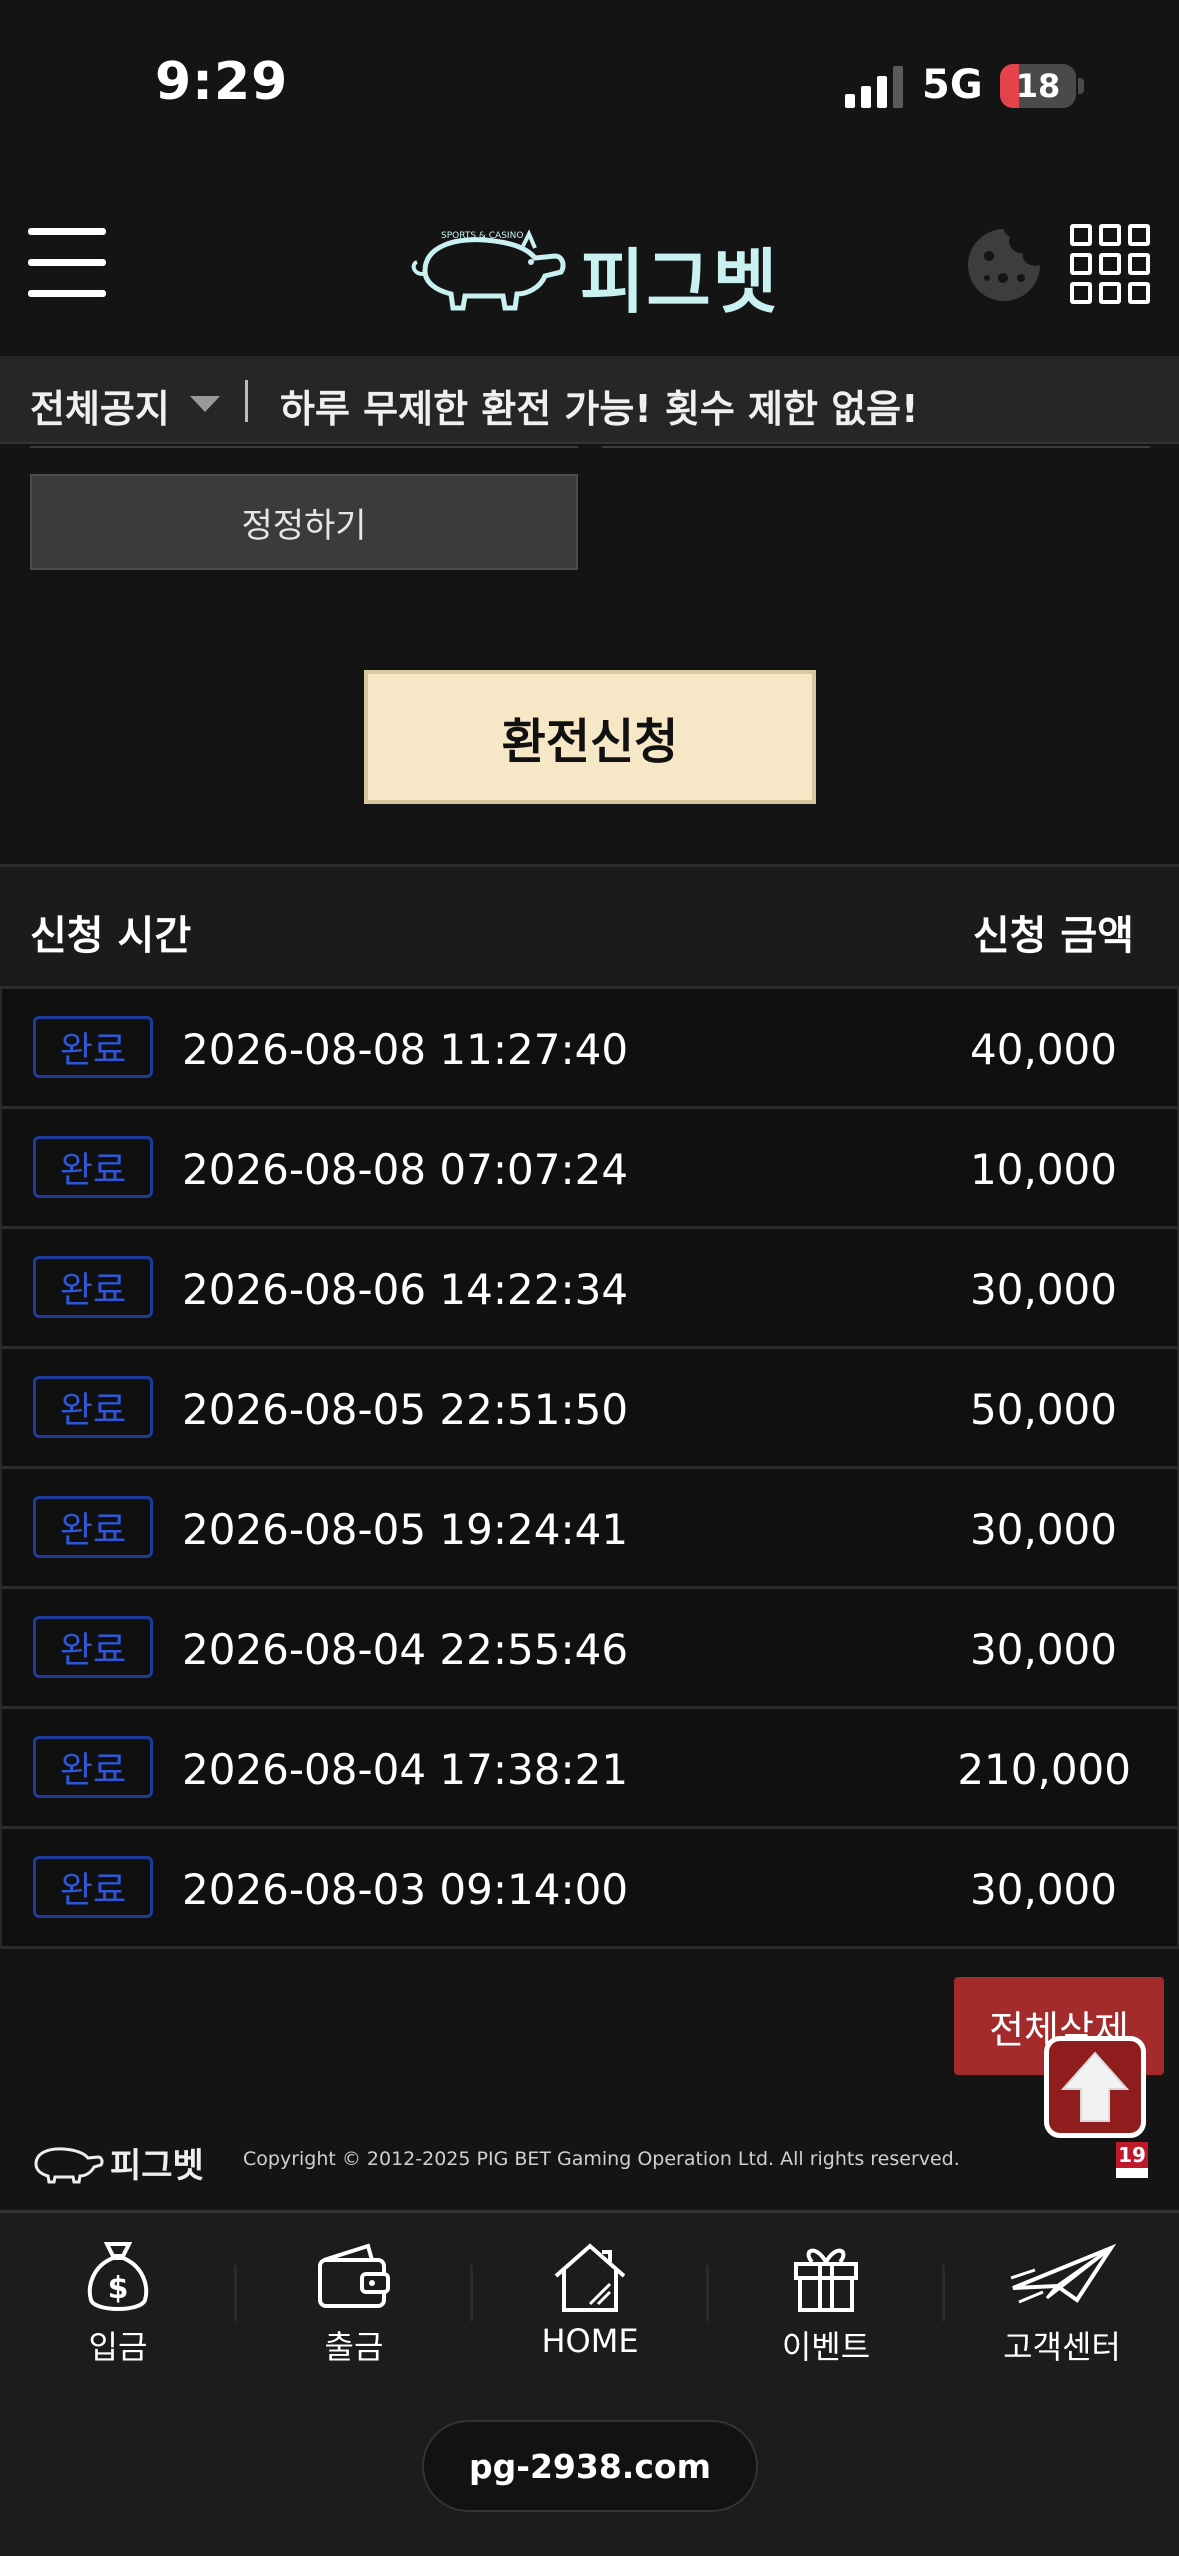  What do you see at coordinates (118, 2347) in the screenshot?
I see `nav-label-deposit: 입금` at bounding box center [118, 2347].